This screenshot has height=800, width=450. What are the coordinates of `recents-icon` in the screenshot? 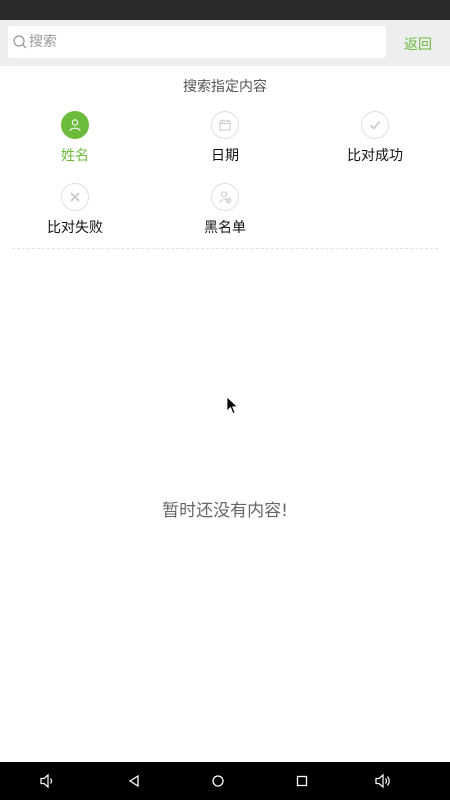 It's located at (302, 781).